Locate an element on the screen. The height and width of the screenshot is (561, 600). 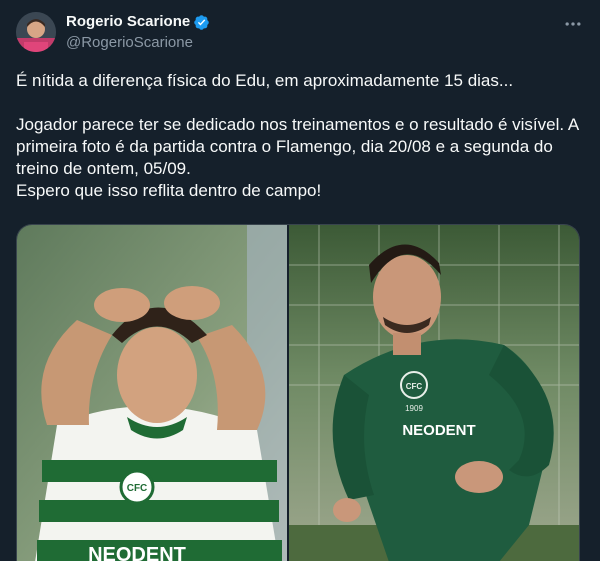
right-crest-text: CFC is located at coordinates (414, 386).